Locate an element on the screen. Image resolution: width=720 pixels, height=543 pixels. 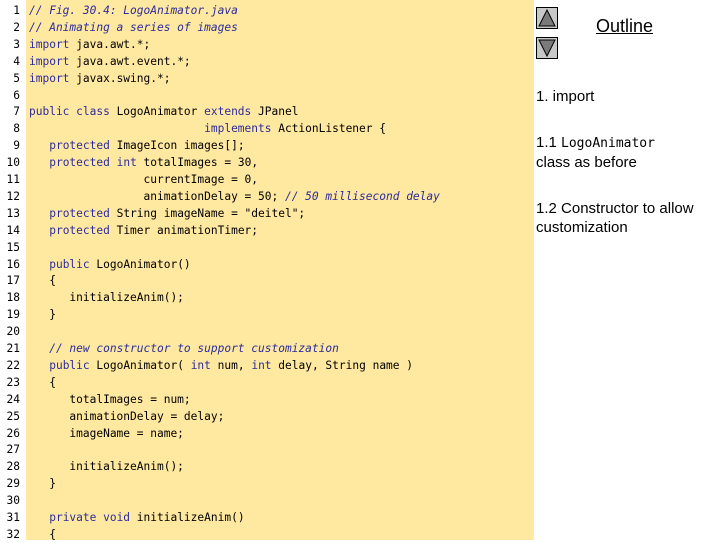
line-number: 5 is located at coordinates (16, 78).